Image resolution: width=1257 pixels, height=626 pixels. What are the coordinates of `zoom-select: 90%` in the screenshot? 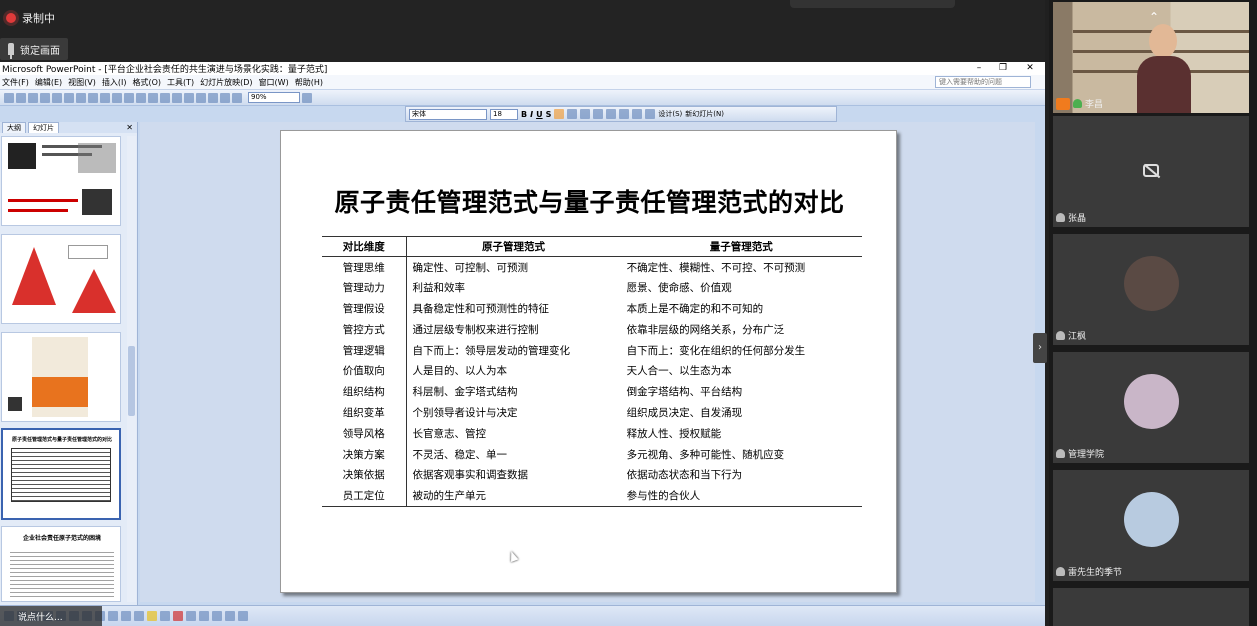 It's located at (274, 97).